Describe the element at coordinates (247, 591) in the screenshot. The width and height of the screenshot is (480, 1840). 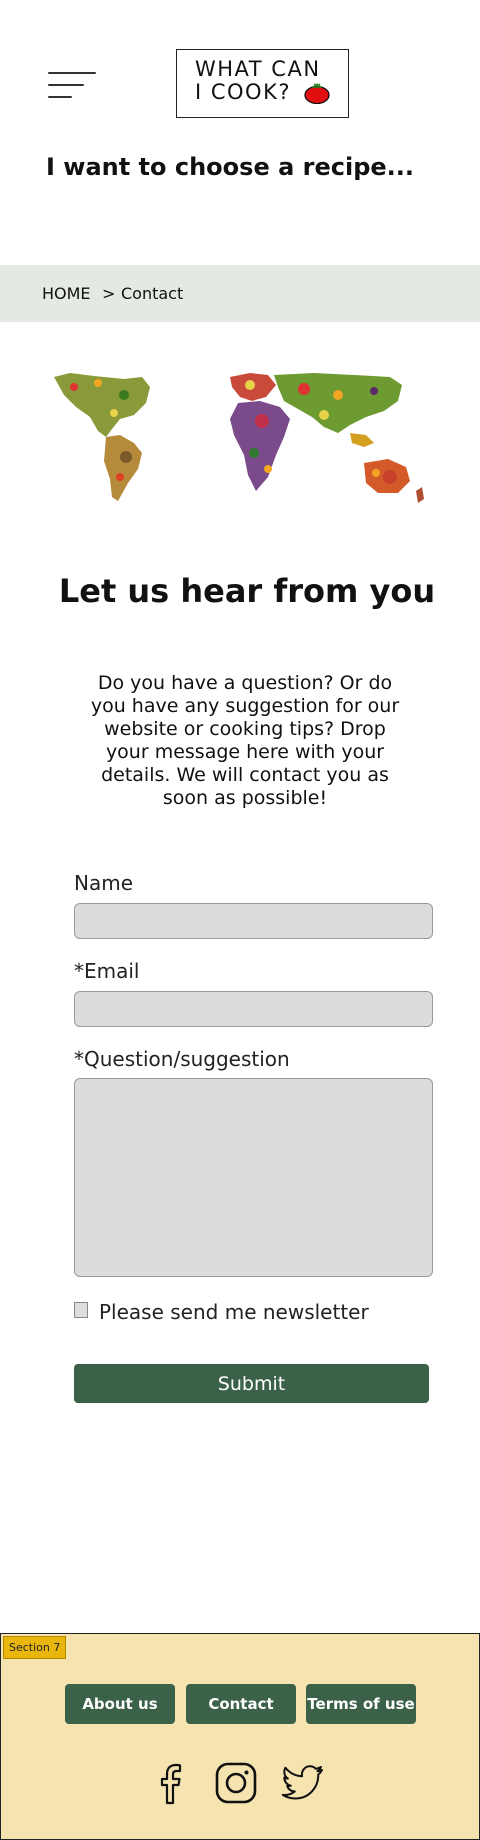
I see `page-heading: Let us hear from you` at that location.